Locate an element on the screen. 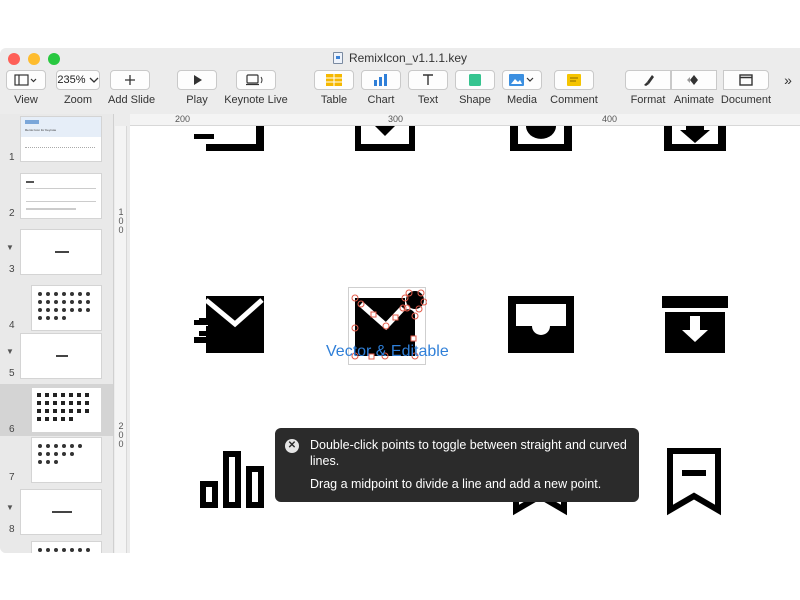 The width and height of the screenshot is (800, 600). slide-thumbnail-row: 2 is located at coordinates (56, 195).